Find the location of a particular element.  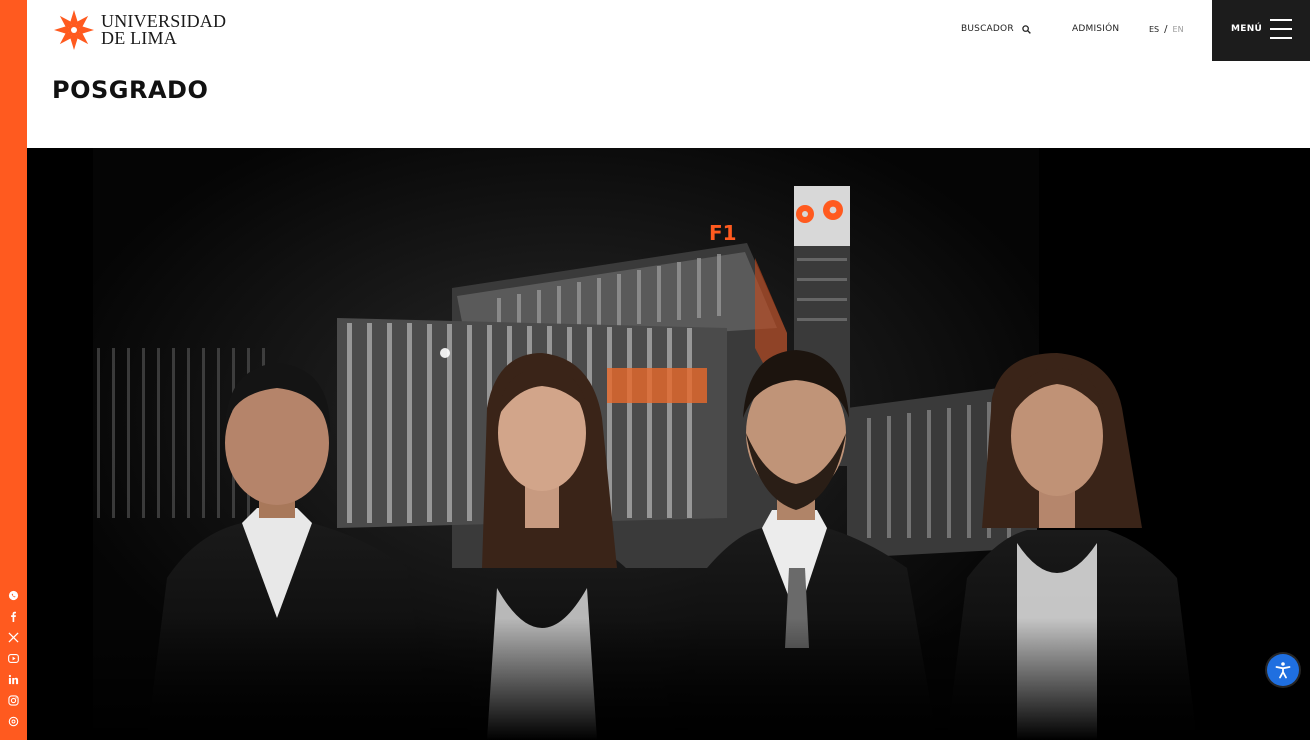

menu-label: MENÚ is located at coordinates (1247, 29).